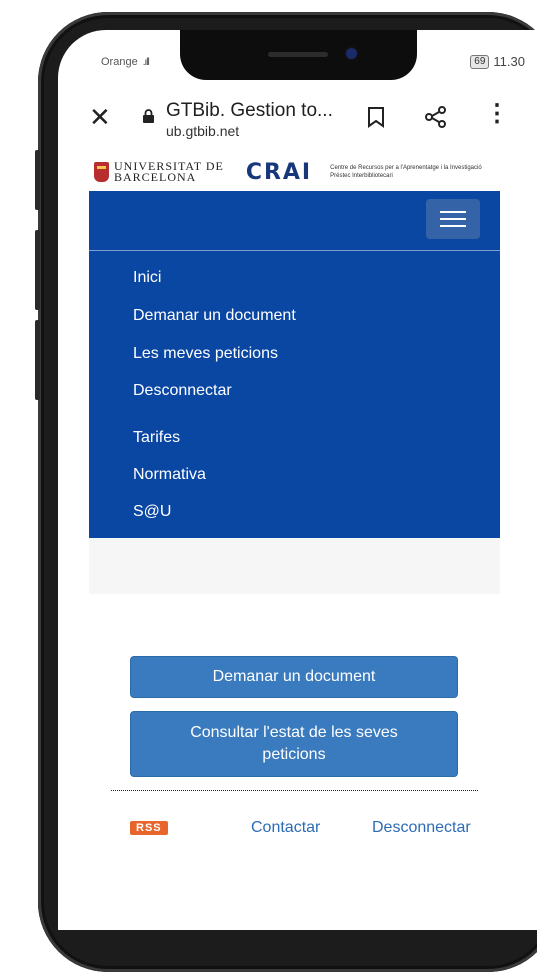 This screenshot has width=537, height=972. I want to click on phone-notch, so click(298, 55).